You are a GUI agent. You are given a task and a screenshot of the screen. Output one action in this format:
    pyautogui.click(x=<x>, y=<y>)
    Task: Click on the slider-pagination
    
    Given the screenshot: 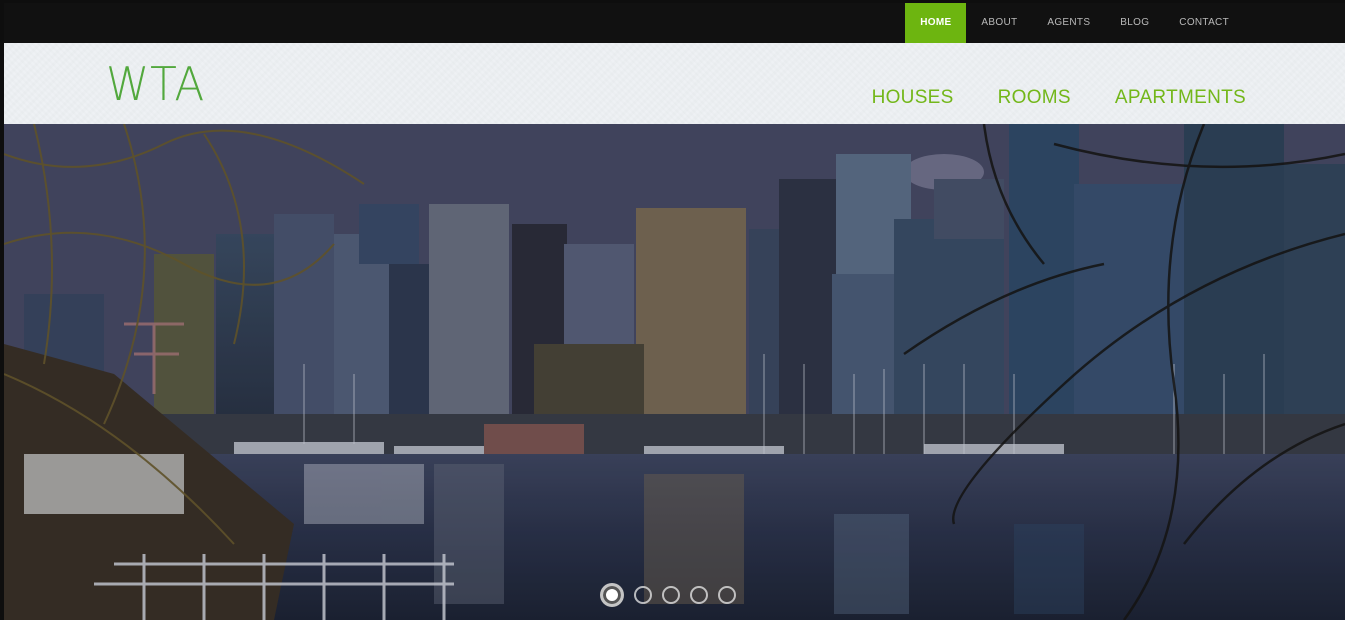 What is the action you would take?
    pyautogui.click(x=668, y=595)
    